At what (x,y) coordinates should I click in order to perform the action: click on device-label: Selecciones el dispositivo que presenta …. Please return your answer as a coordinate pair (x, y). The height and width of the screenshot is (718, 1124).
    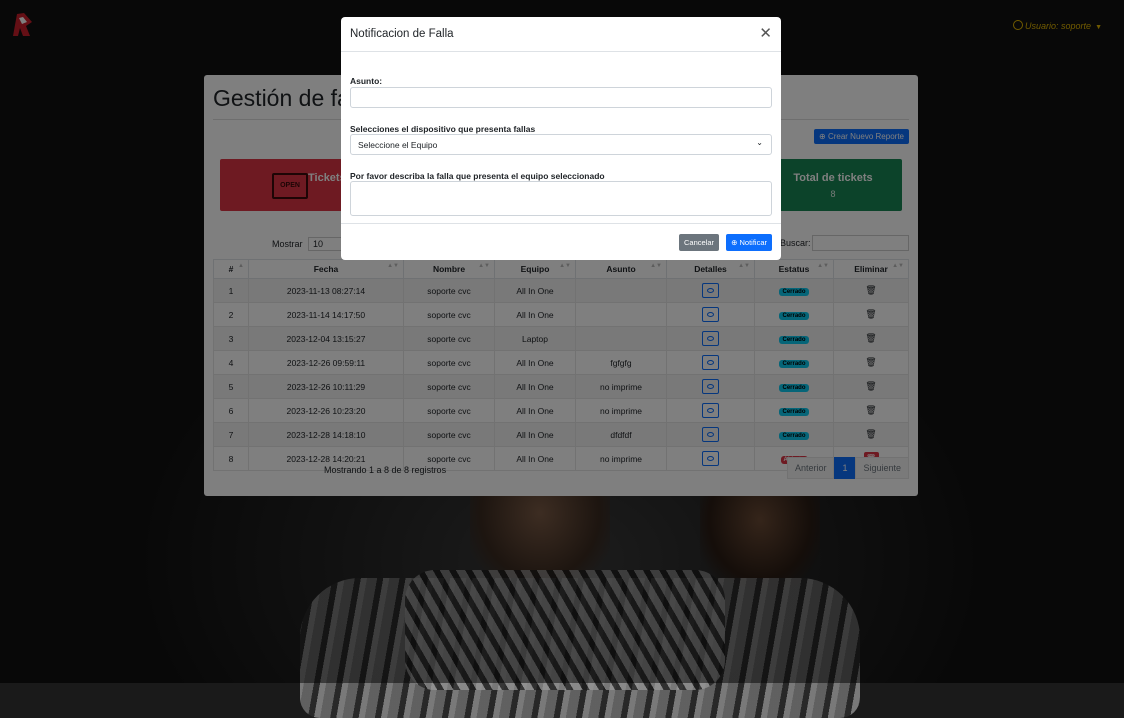
    Looking at the image, I should click on (443, 129).